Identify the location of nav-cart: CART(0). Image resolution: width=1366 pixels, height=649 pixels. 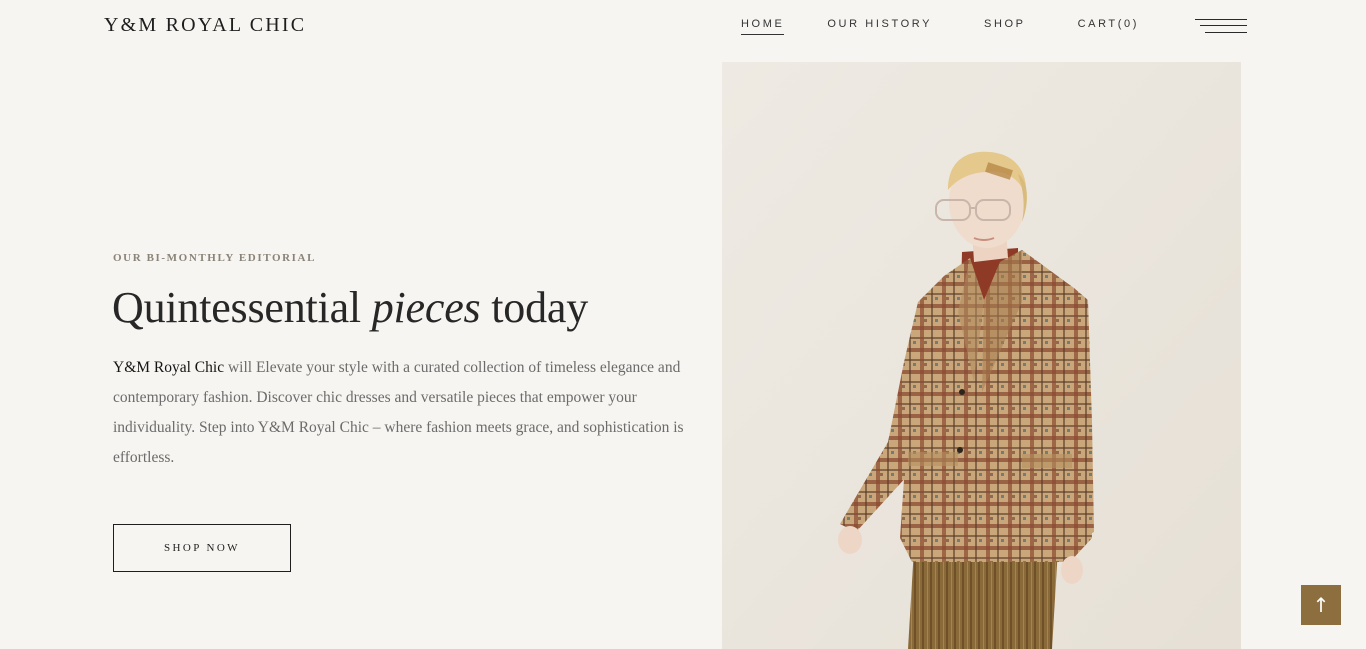
(1108, 26).